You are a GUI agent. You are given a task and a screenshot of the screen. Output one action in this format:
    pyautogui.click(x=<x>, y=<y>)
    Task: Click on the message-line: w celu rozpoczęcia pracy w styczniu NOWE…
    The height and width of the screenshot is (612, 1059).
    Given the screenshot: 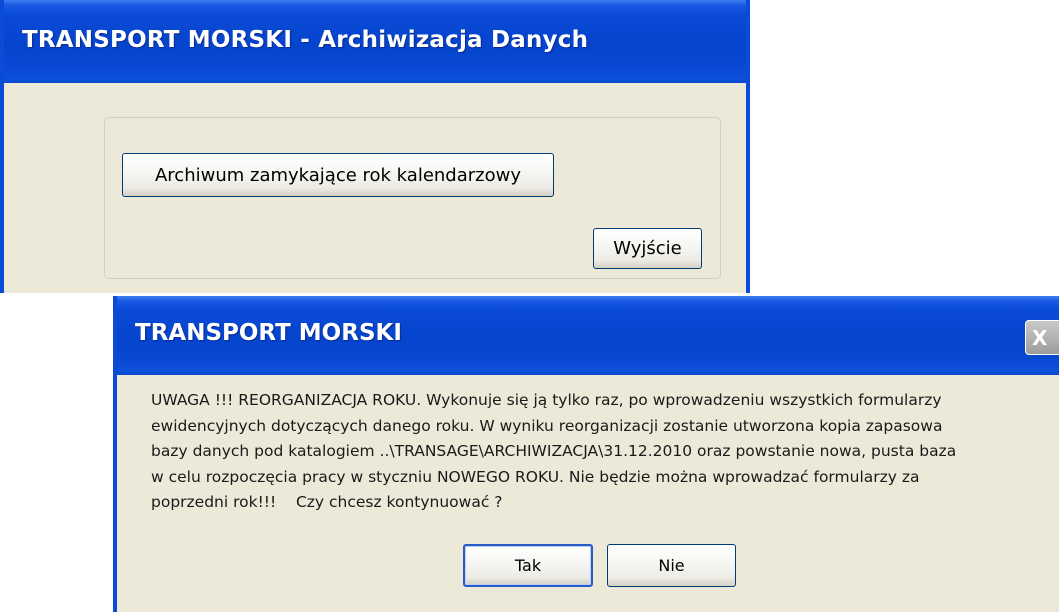 What is the action you would take?
    pyautogui.click(x=535, y=476)
    